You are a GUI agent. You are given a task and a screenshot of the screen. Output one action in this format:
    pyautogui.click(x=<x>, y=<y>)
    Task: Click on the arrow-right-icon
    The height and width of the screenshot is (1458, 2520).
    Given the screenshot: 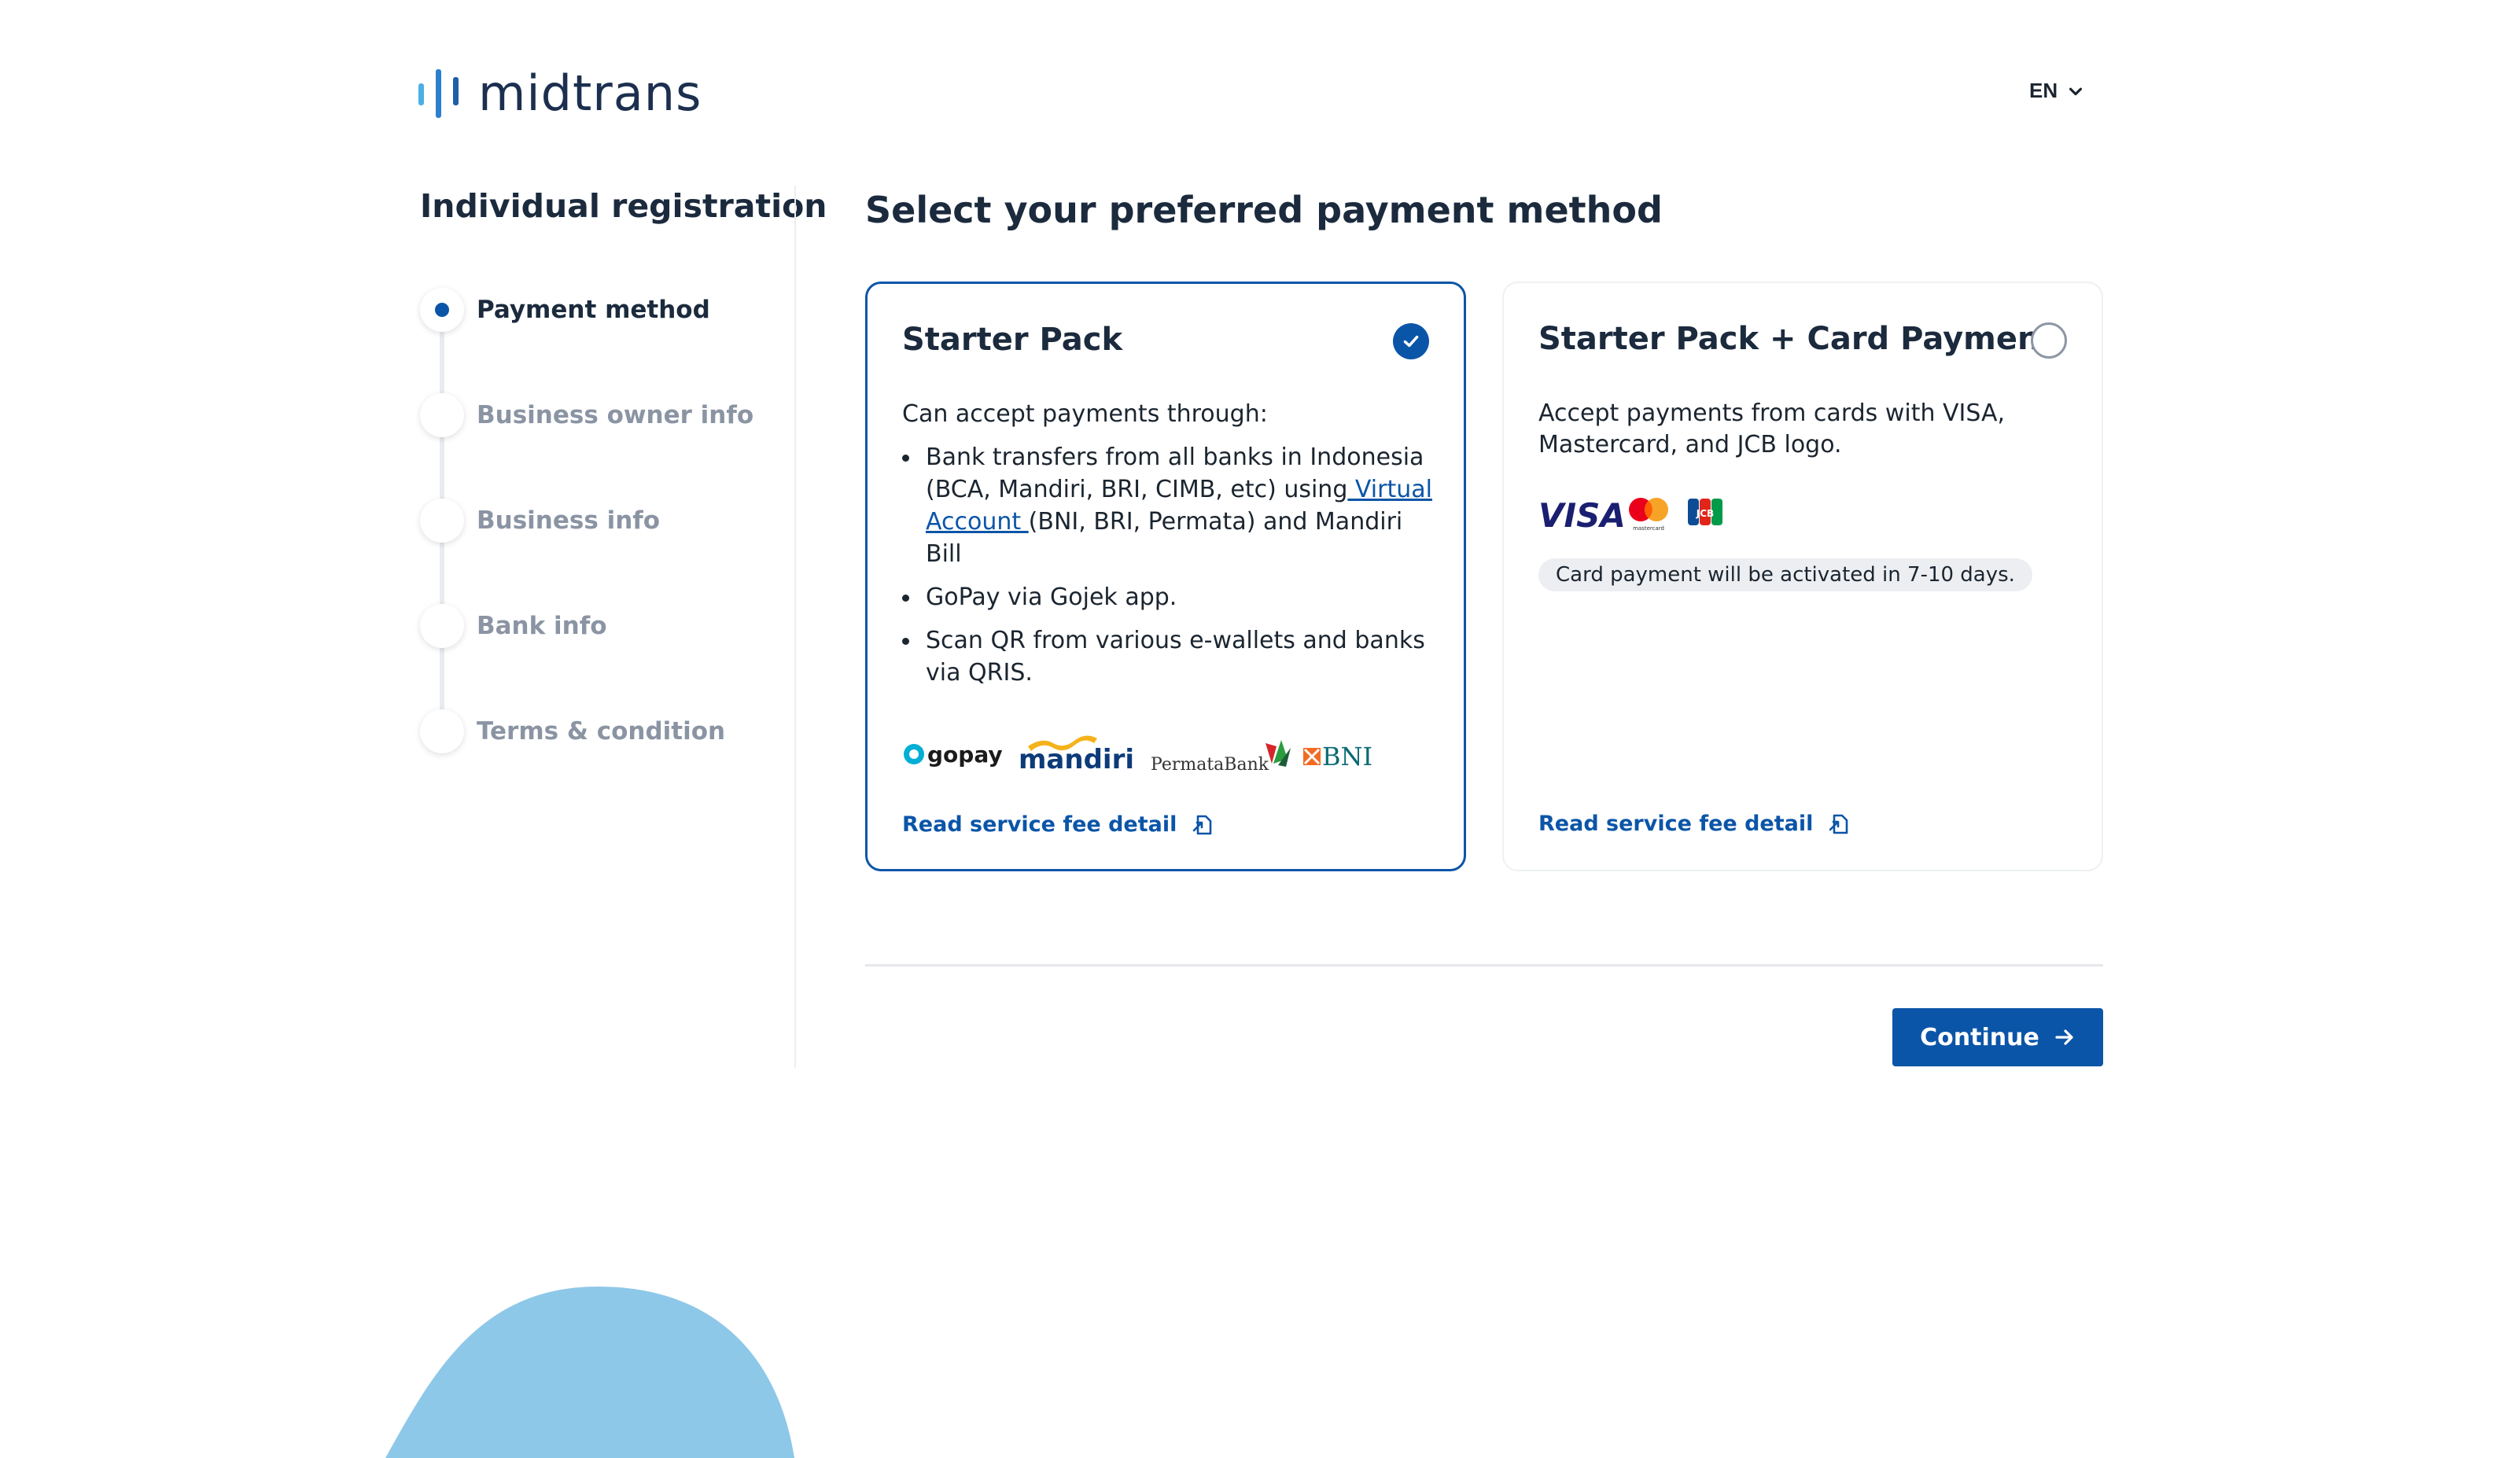 What is the action you would take?
    pyautogui.click(x=2064, y=1037)
    